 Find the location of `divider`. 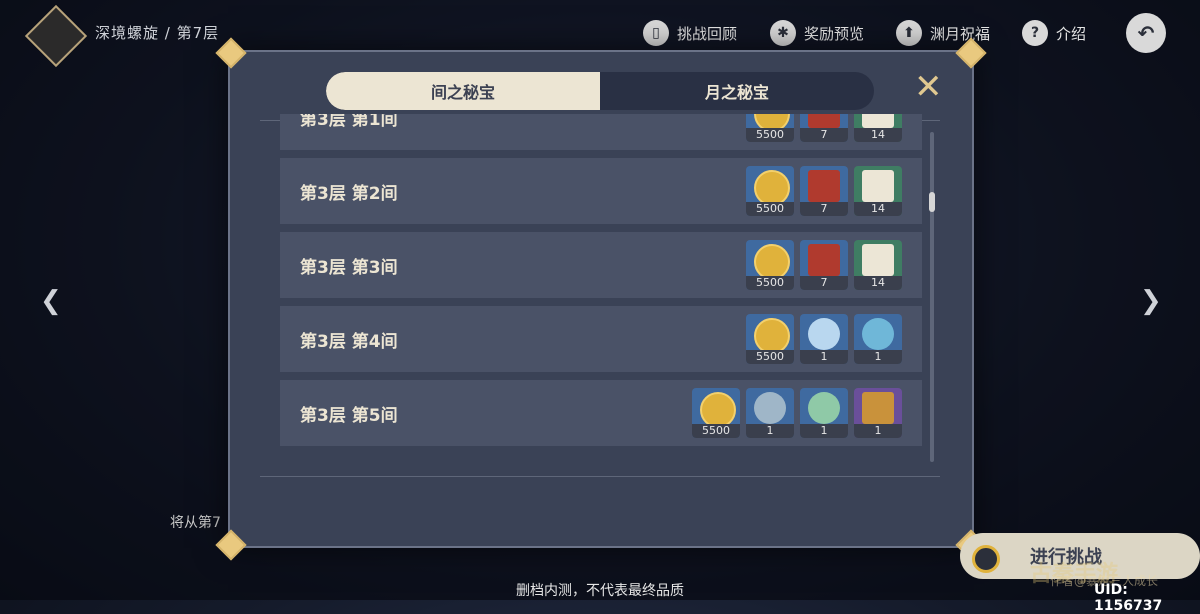

divider is located at coordinates (600, 476).